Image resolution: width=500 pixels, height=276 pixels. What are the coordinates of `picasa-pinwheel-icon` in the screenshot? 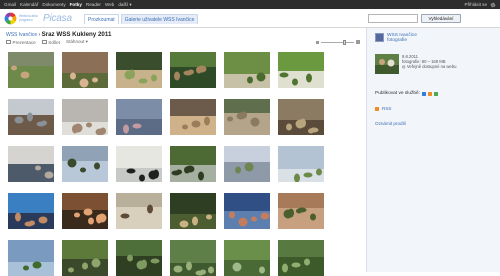 It's located at (10, 18).